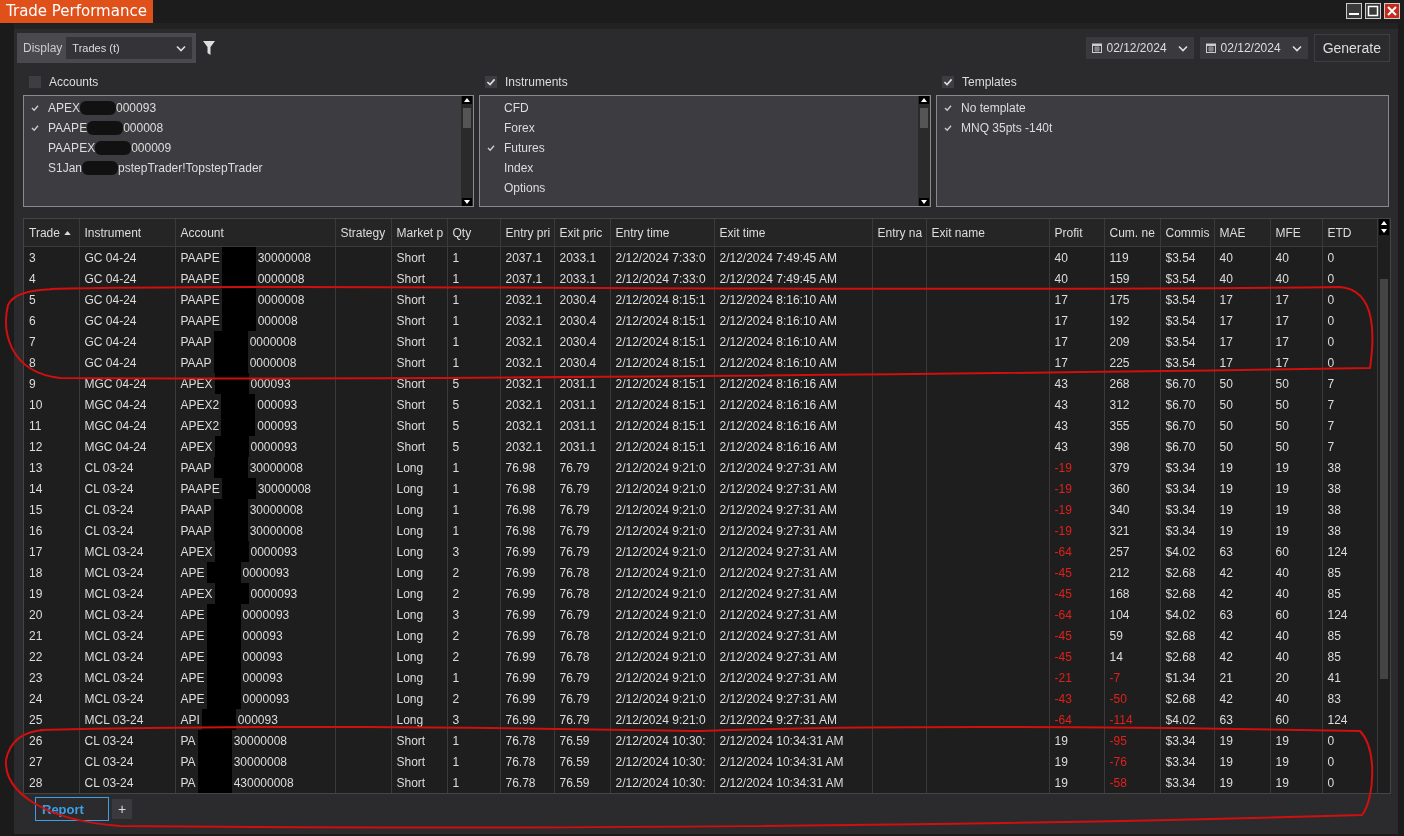 This screenshot has height=836, width=1404. Describe the element at coordinates (524, 362) in the screenshot. I see `table-cell: 2032.1` at that location.